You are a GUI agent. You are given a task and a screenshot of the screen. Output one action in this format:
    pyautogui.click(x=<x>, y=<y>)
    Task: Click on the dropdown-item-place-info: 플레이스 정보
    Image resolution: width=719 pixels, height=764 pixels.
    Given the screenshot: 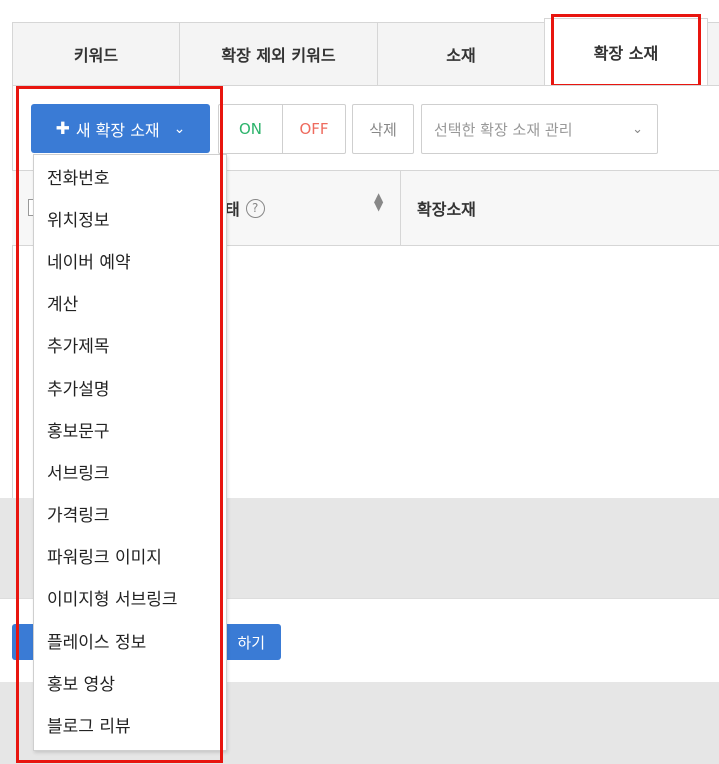 What is the action you would take?
    pyautogui.click(x=130, y=640)
    